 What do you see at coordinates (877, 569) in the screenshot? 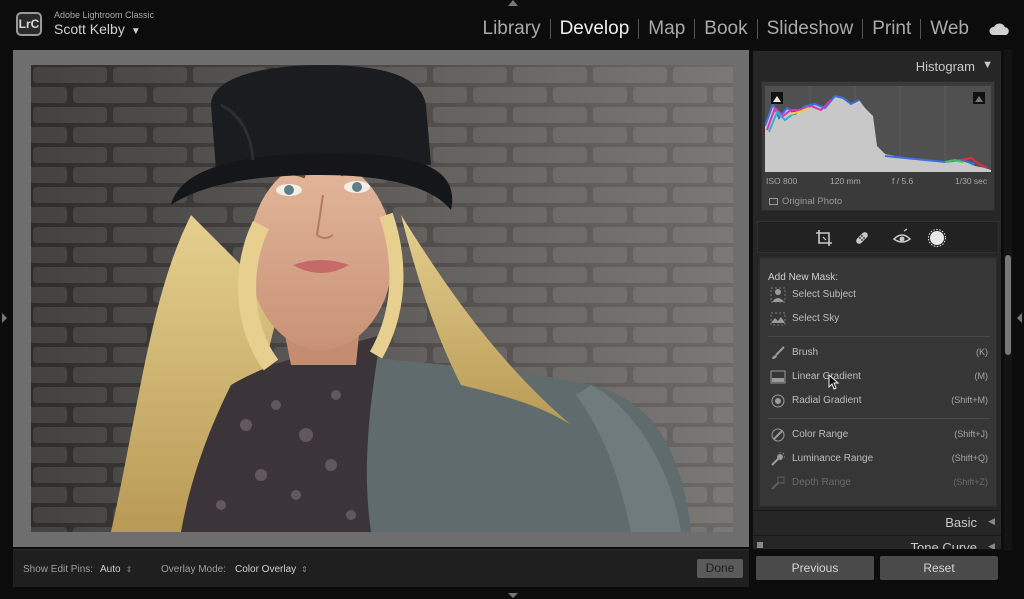
I see `right-panel-buttons: Previous Reset` at bounding box center [877, 569].